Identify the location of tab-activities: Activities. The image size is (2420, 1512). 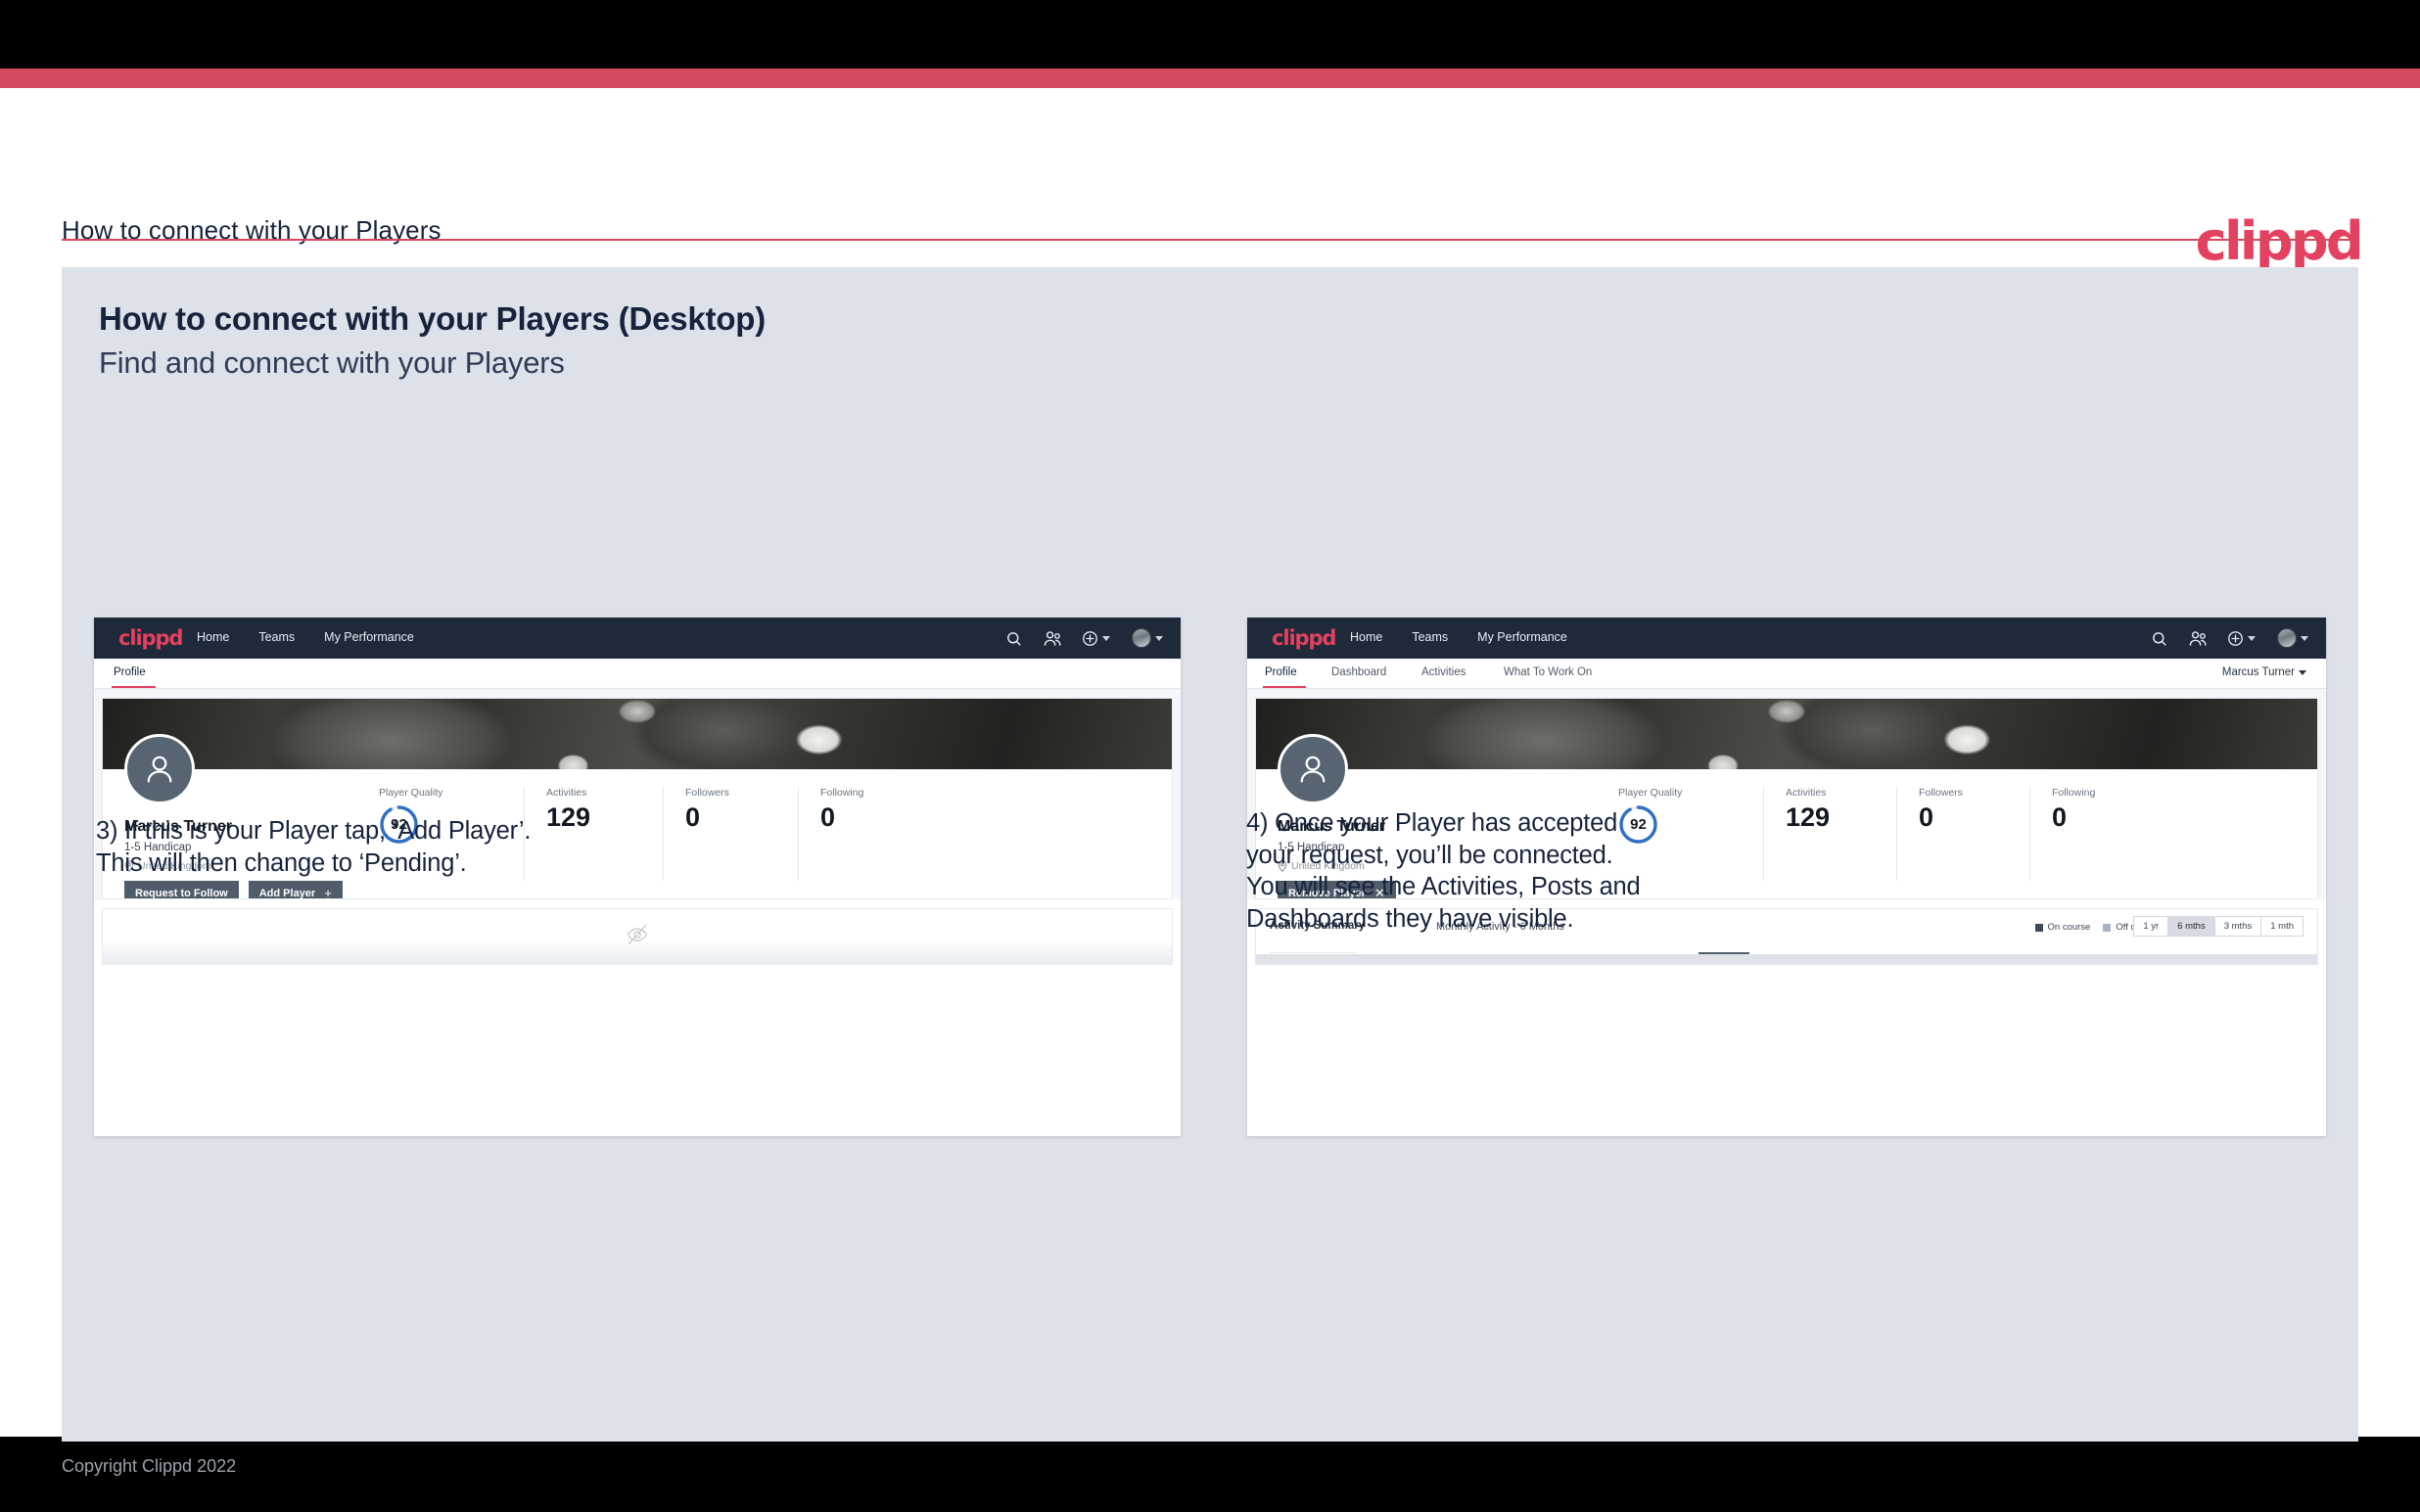
(1443, 672).